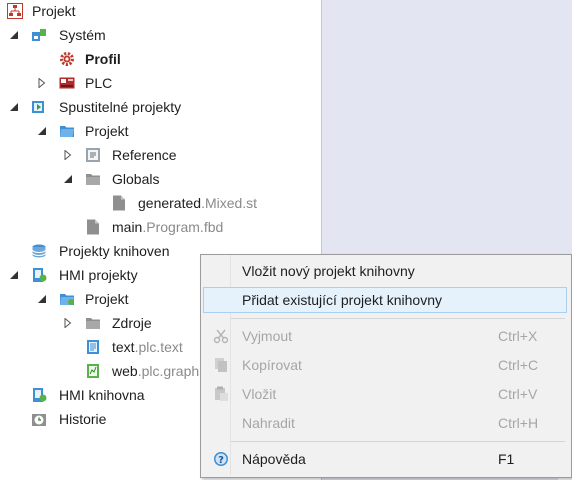  I want to click on gear-icon, so click(67, 59).